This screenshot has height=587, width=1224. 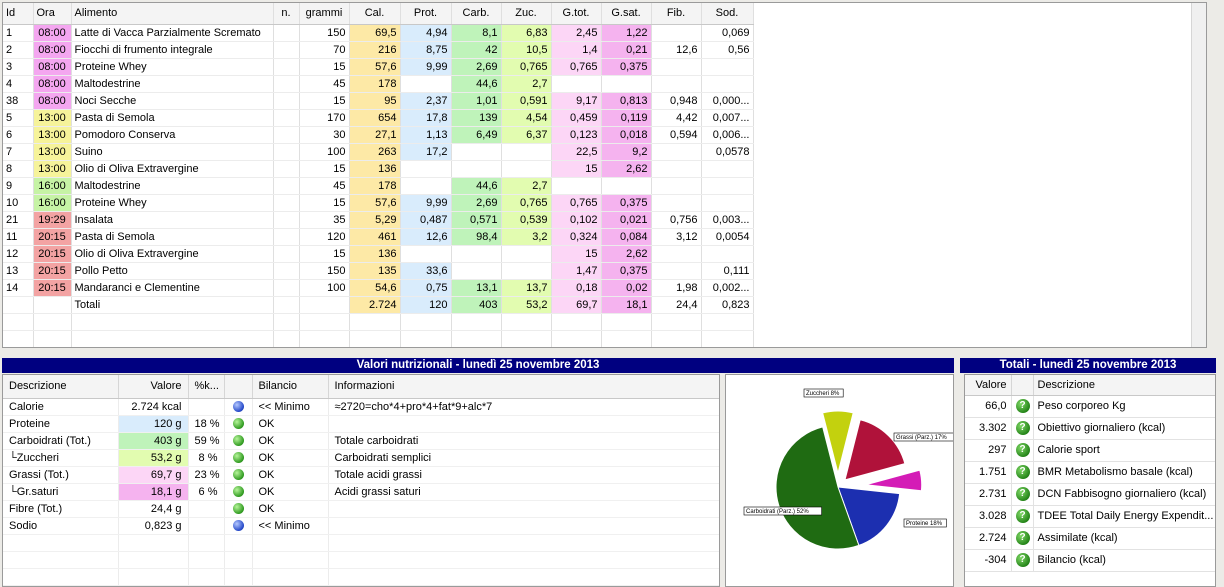 I want to click on column-header-alimento: Alimento, so click(x=172, y=14).